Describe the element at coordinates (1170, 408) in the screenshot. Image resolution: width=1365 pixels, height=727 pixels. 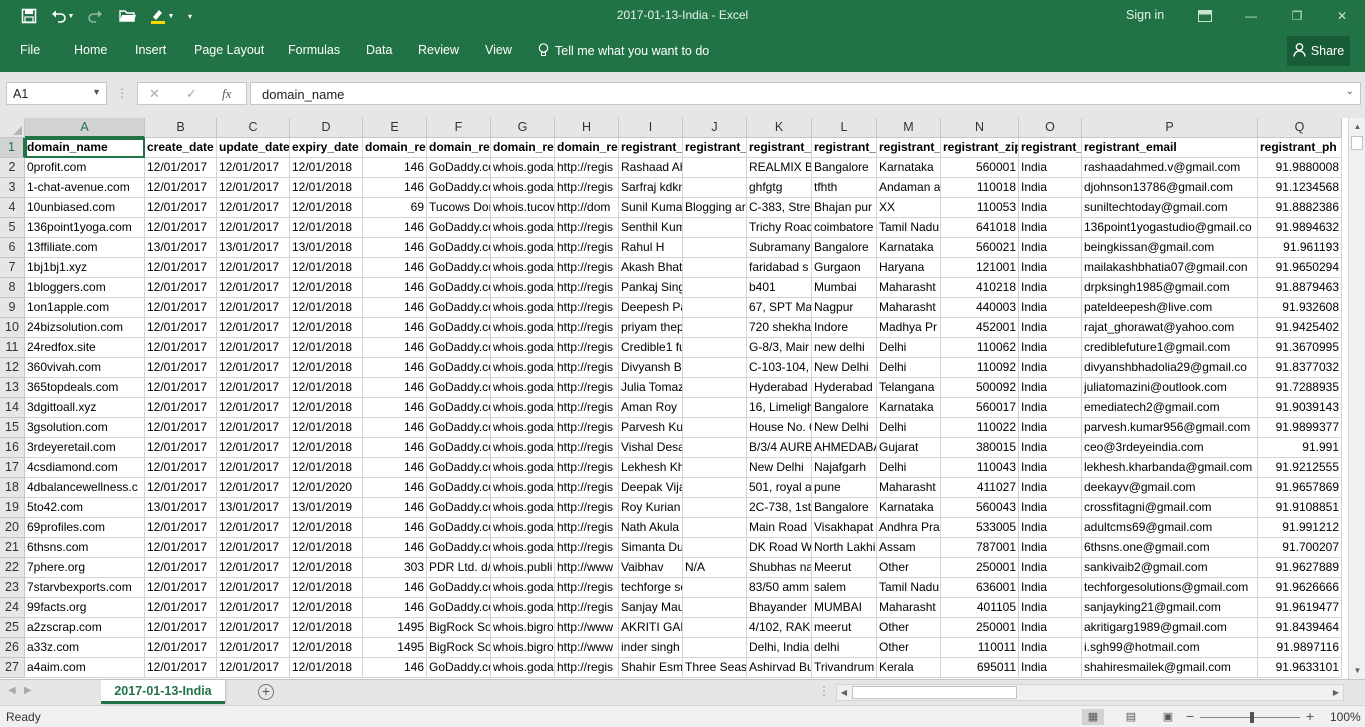
I see `data-cell: emediatech2@gmail.com` at that location.